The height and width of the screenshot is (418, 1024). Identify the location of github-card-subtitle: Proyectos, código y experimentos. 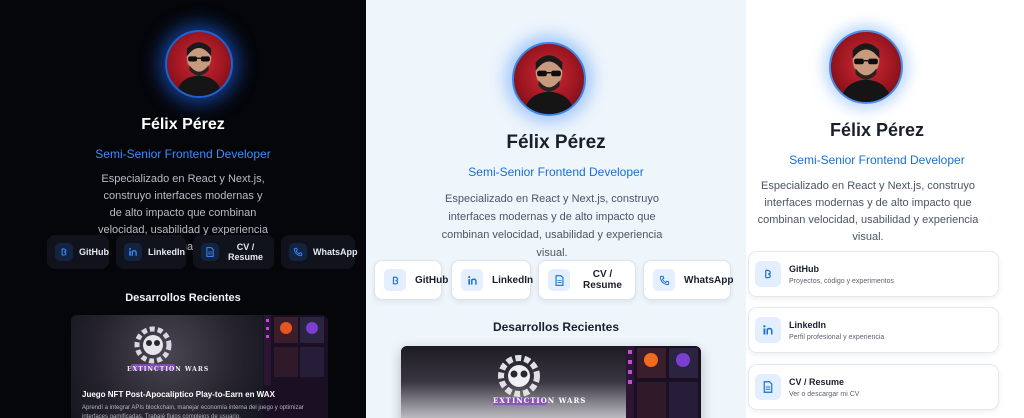
(842, 281).